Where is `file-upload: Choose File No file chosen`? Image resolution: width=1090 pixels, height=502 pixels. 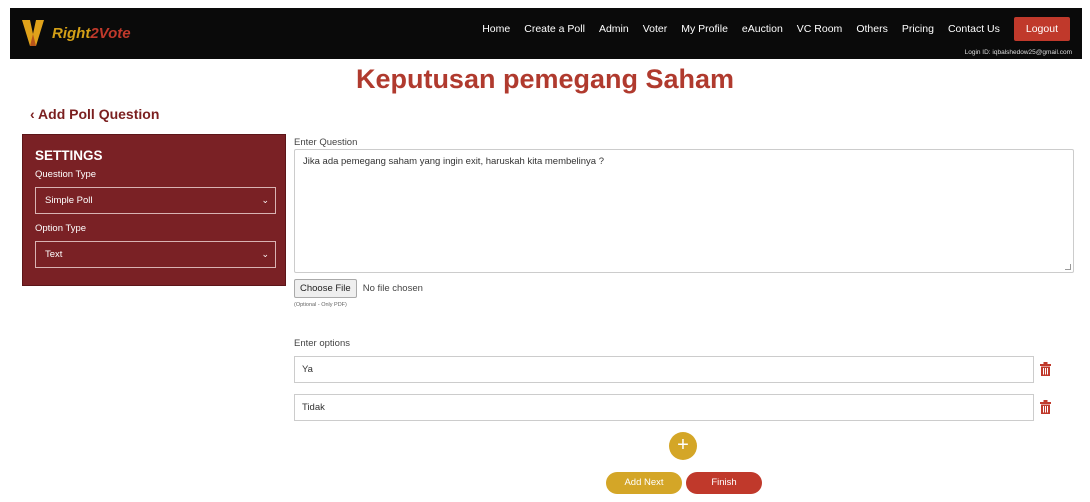
file-upload: Choose File No file chosen is located at coordinates (358, 288).